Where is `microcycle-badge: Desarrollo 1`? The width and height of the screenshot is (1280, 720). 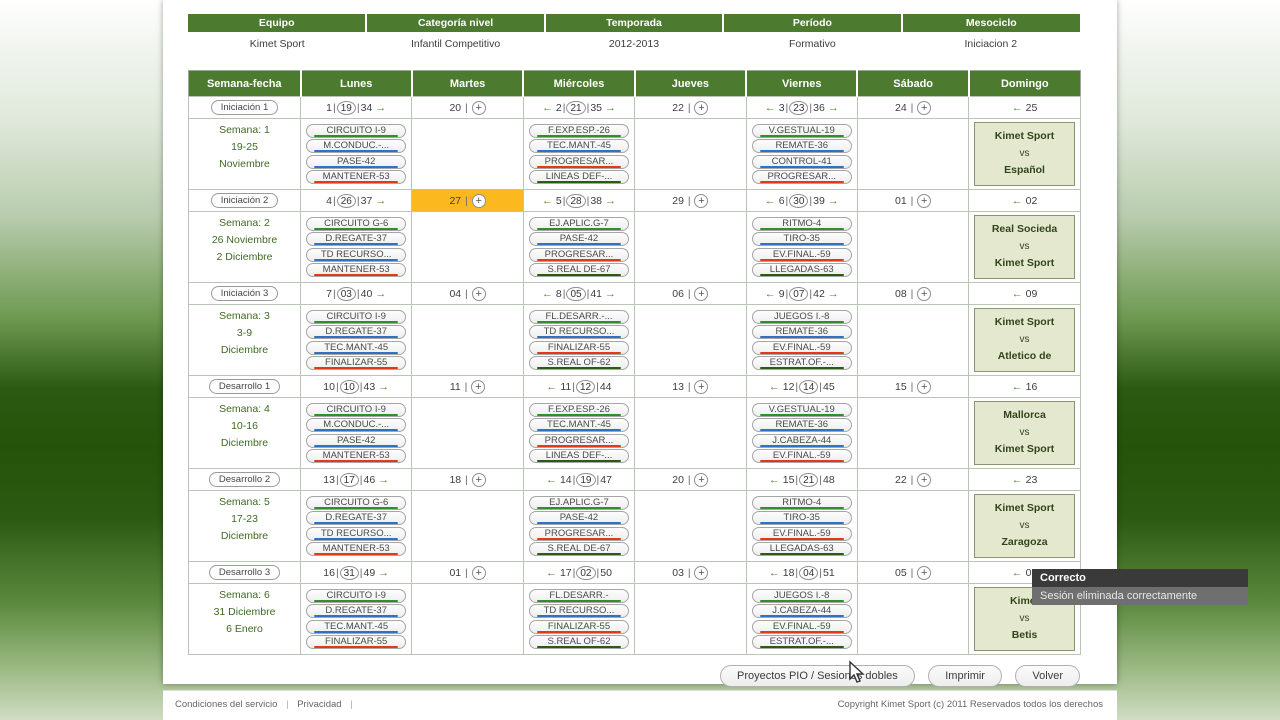
microcycle-badge: Desarrollo 1 is located at coordinates (244, 386).